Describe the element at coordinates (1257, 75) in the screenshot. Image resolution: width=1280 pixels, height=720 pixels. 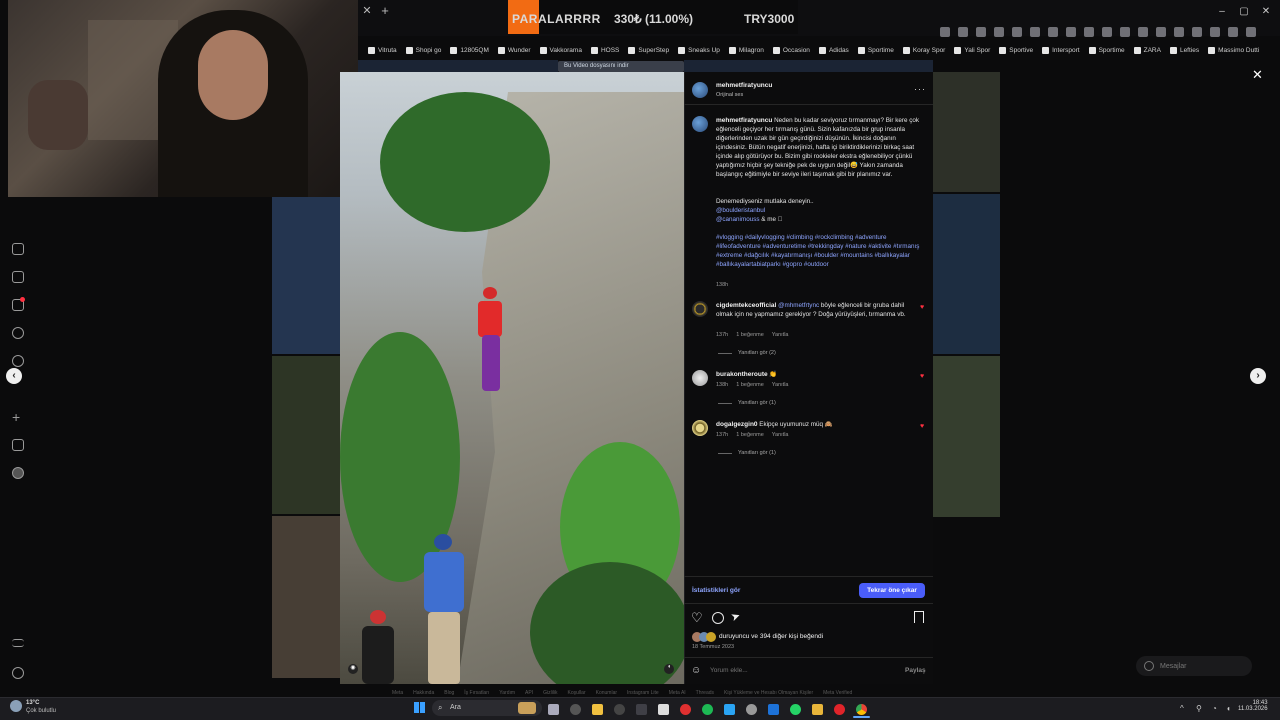
I see `close-modal-icon: ✕` at that location.